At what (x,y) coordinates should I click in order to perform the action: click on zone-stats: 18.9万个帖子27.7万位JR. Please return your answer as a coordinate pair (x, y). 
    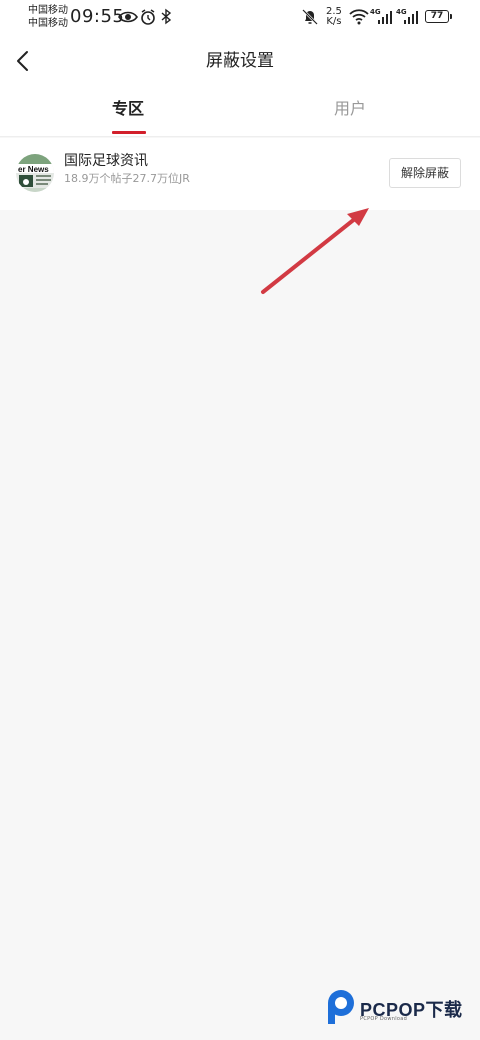
    Looking at the image, I should click on (127, 178).